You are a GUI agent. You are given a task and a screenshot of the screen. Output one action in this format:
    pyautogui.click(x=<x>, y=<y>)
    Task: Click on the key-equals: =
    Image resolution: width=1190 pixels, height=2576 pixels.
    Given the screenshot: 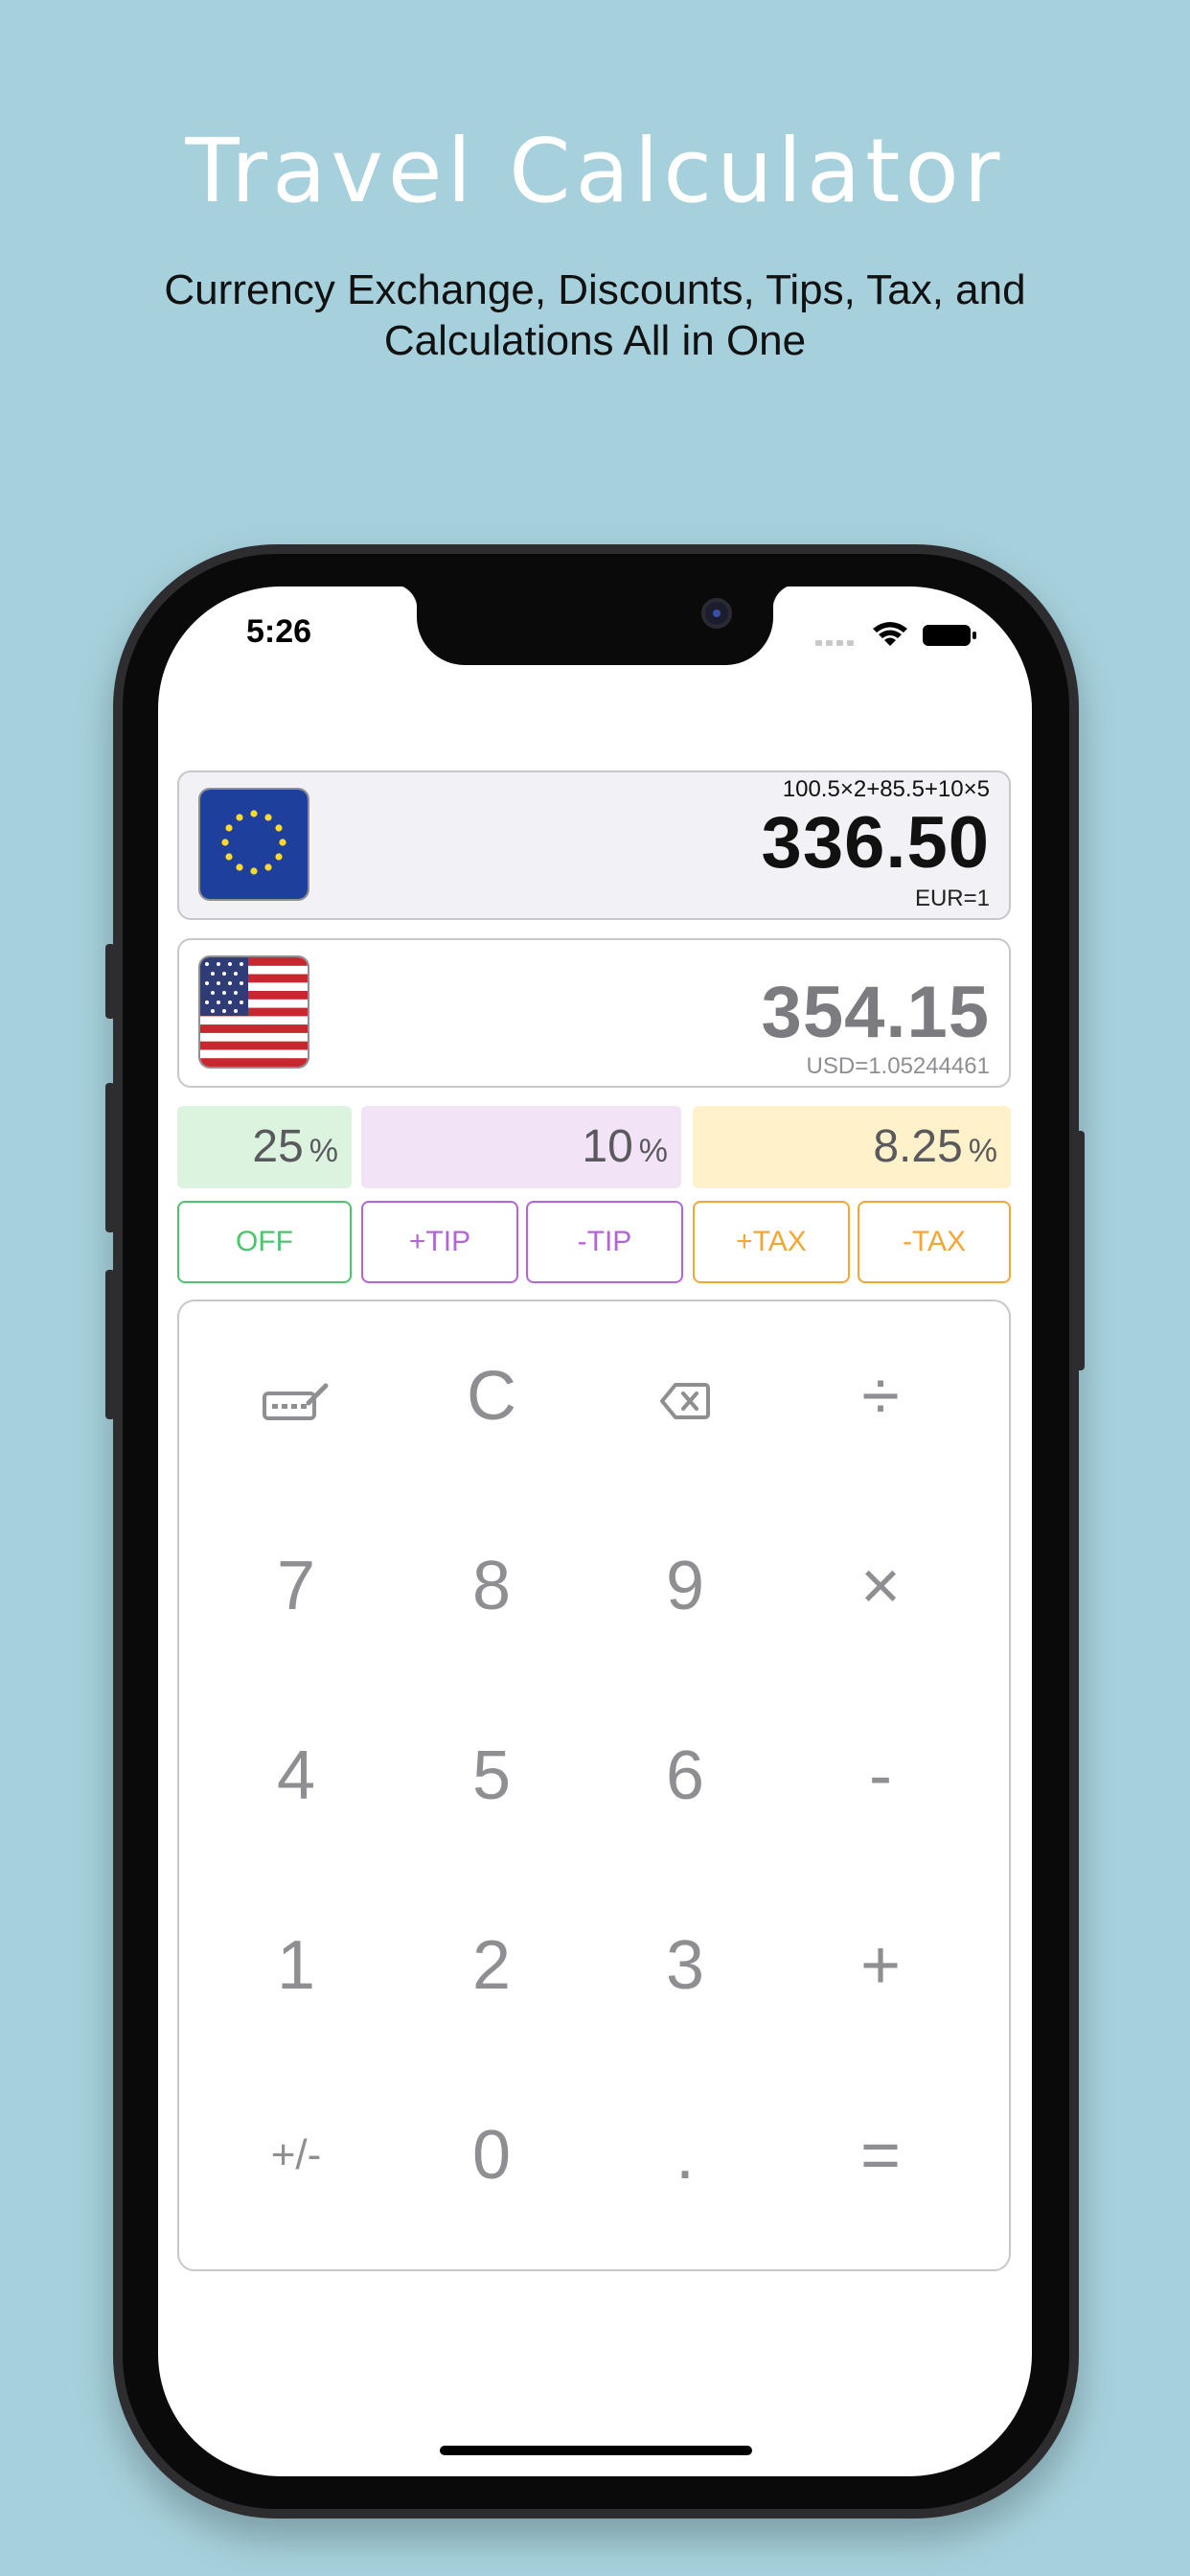 What is the action you would take?
    pyautogui.click(x=881, y=2155)
    